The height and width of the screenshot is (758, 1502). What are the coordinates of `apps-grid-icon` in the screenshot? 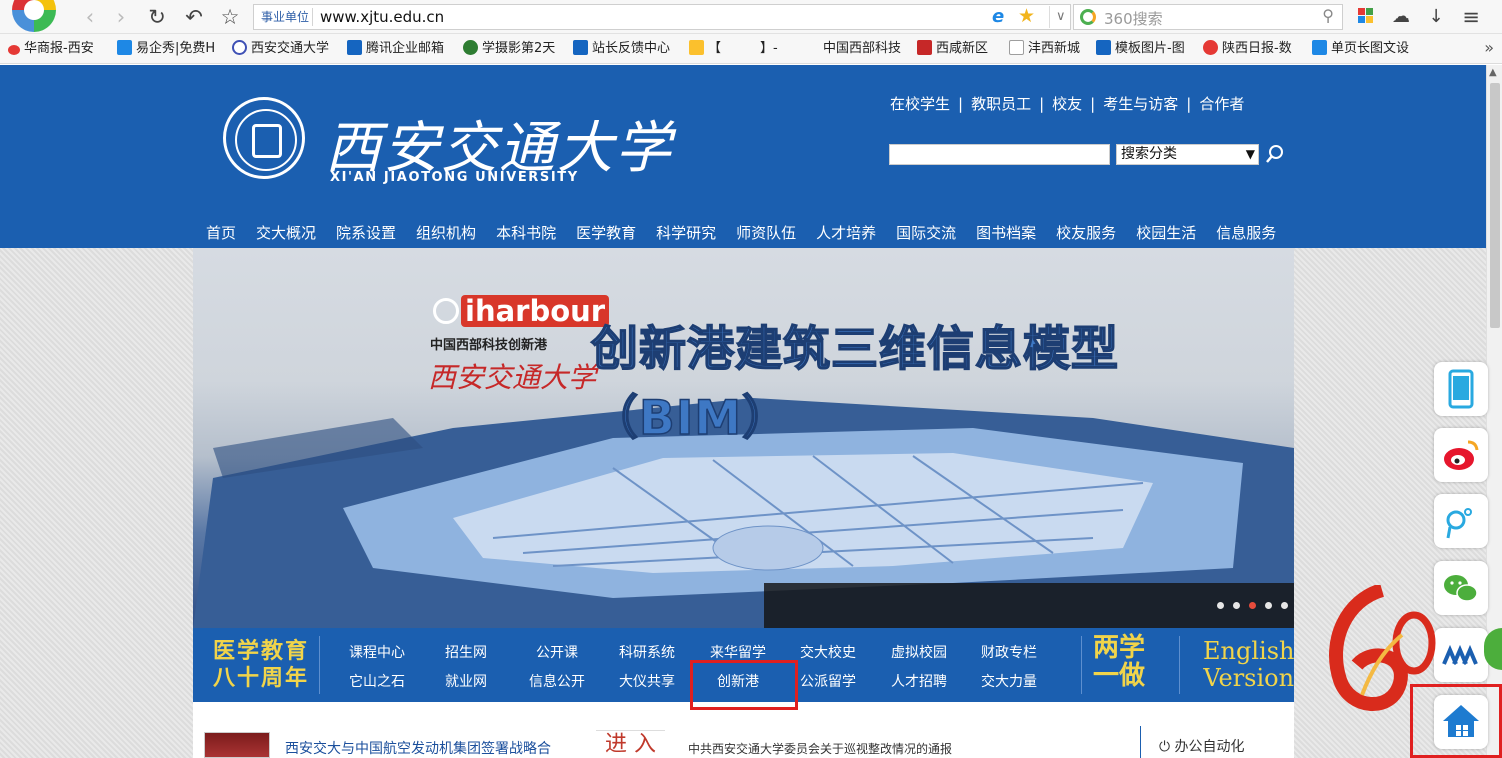 It's located at (1366, 16).